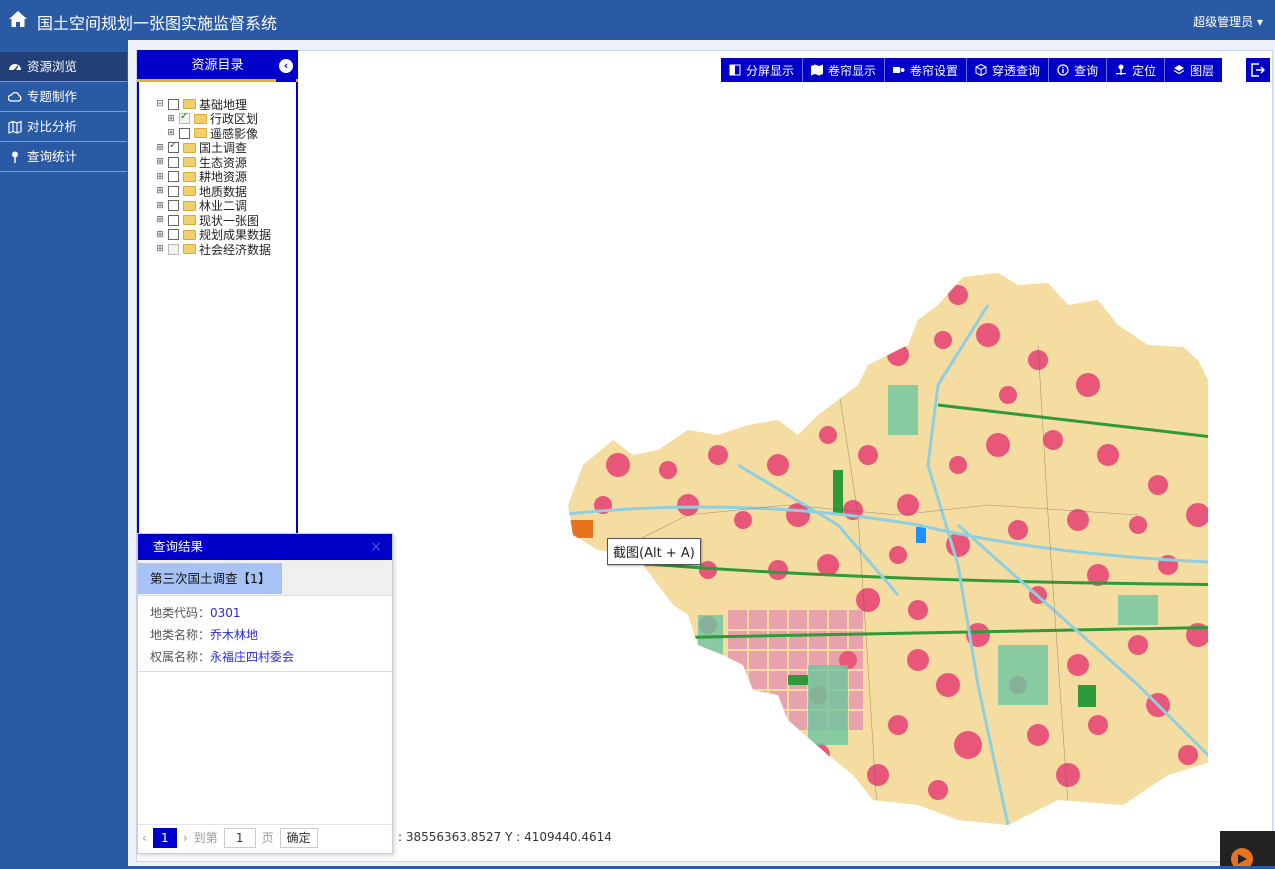 The image size is (1275, 869). What do you see at coordinates (735, 70) in the screenshot?
I see `split-screen-icon` at bounding box center [735, 70].